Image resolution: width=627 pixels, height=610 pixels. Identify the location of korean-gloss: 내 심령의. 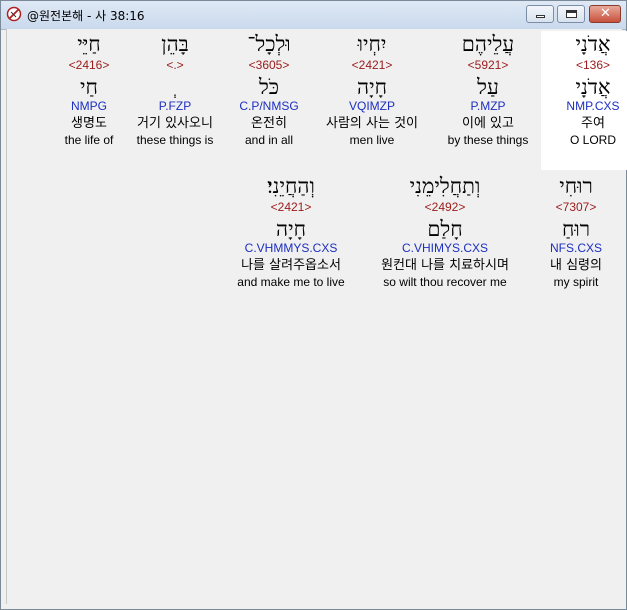
(576, 265).